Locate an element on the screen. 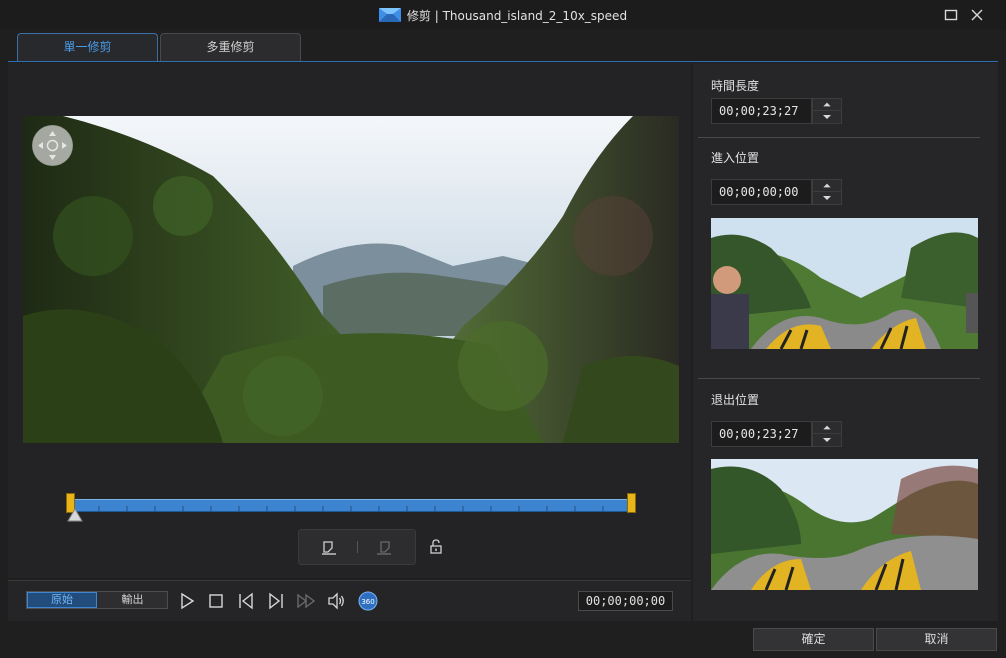 This screenshot has width=1006, height=658. mark-out-thumbnail is located at coordinates (844, 524).